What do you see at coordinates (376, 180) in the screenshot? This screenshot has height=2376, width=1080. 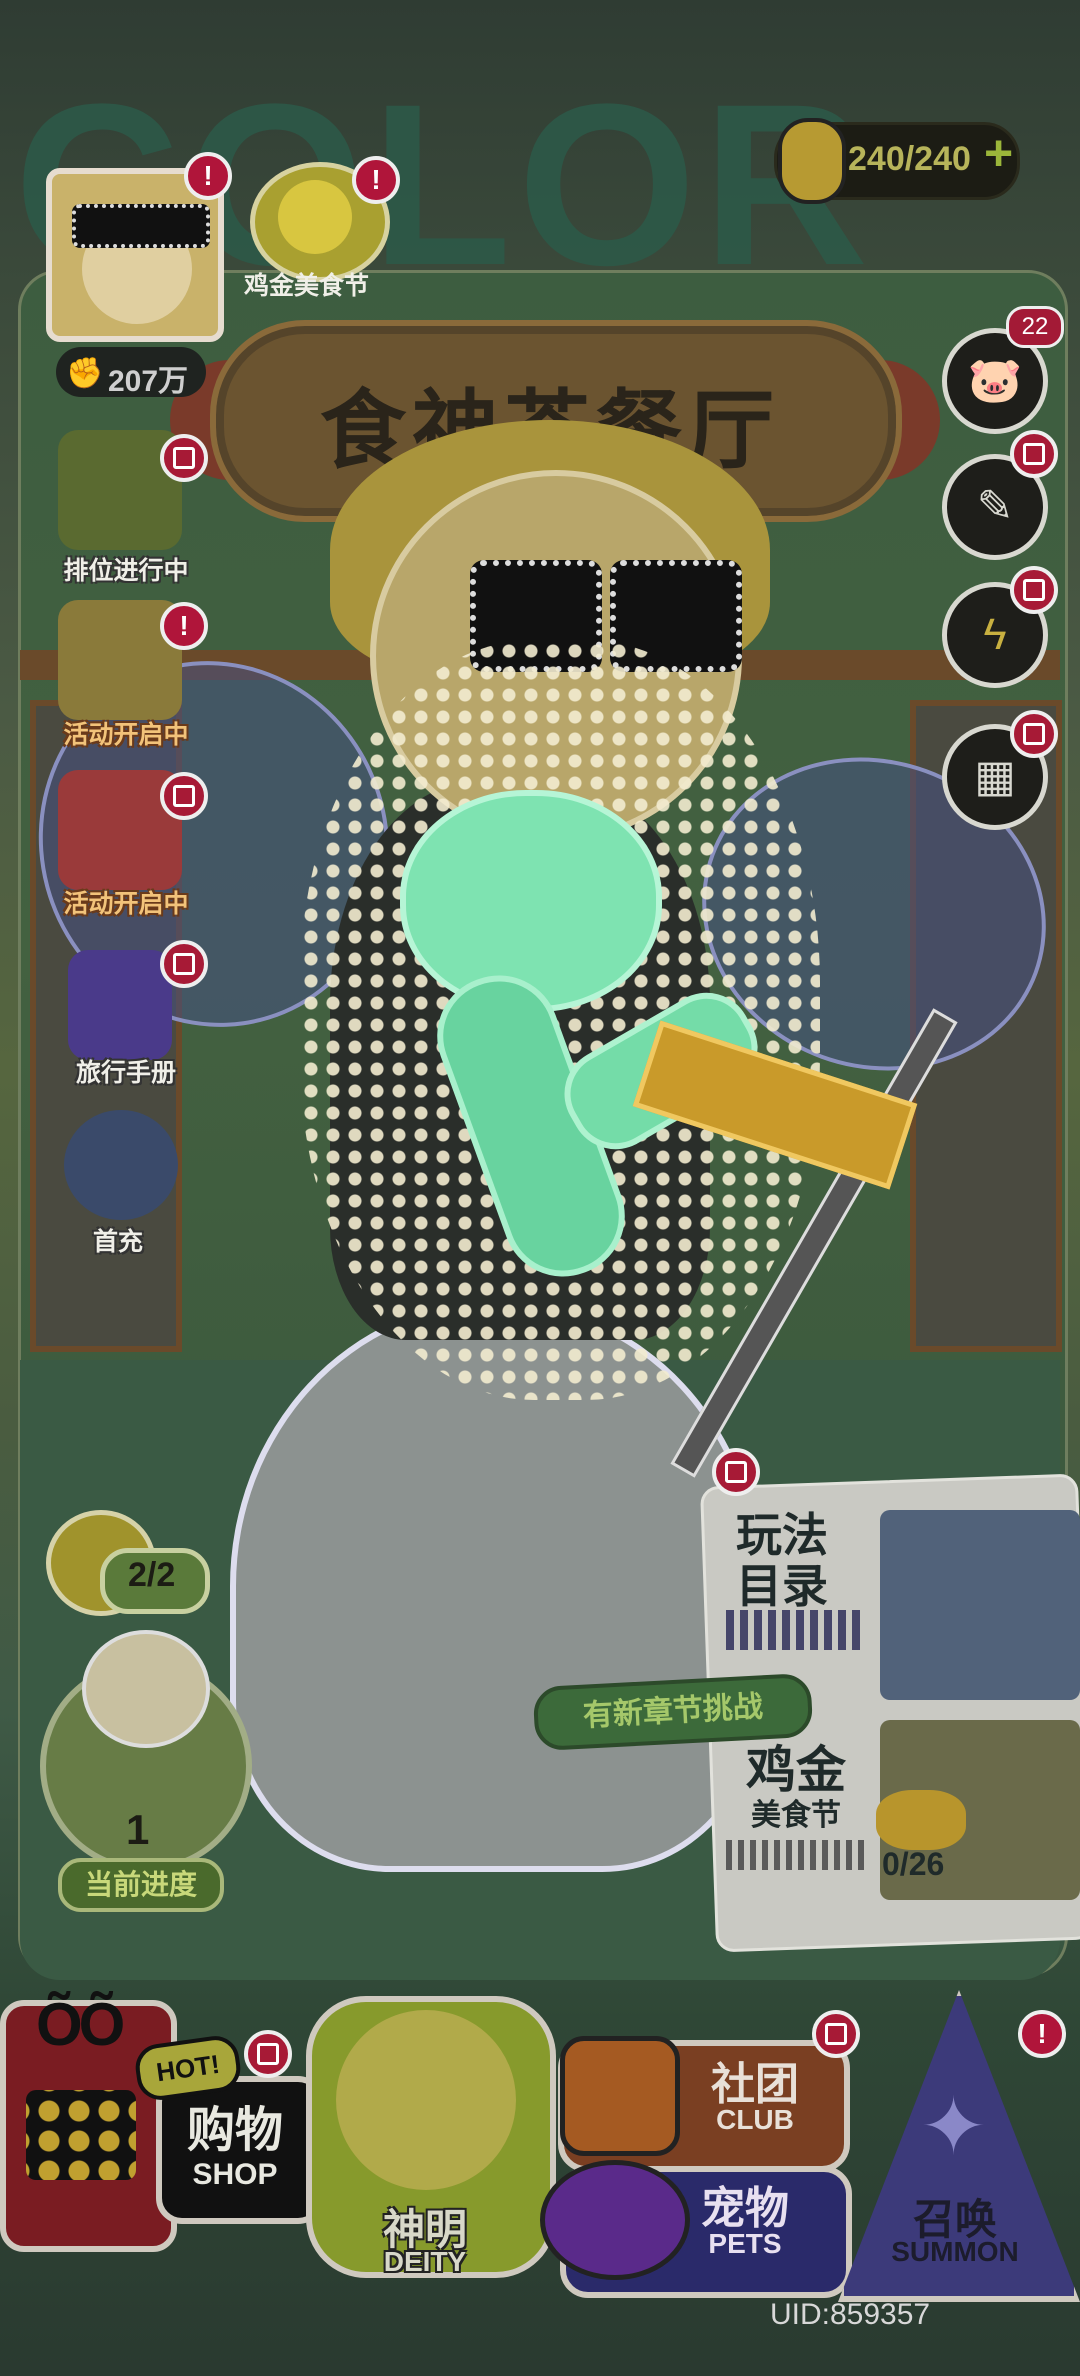 I see `chick-festival-alert-badge: !` at bounding box center [376, 180].